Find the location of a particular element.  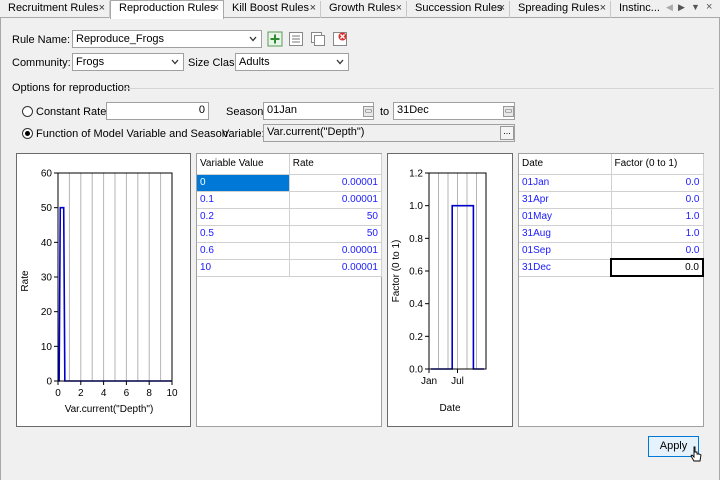

rate-table-cell: 0.6 is located at coordinates (243, 251).